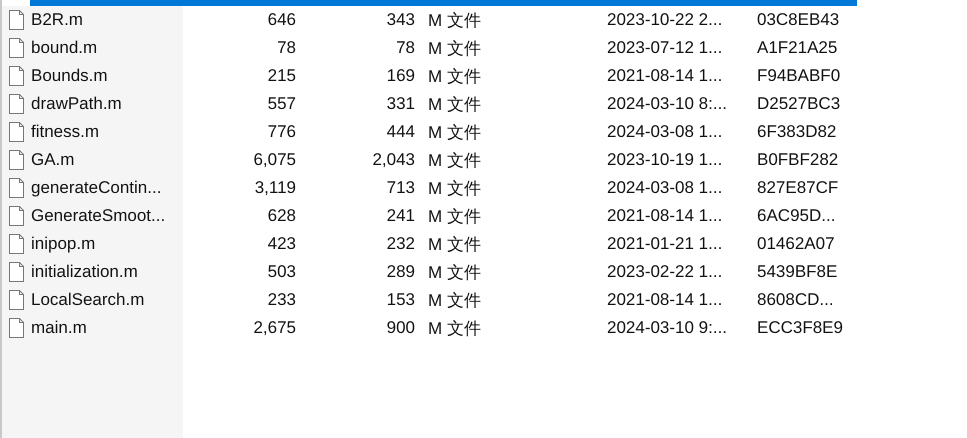  I want to click on packed-size-cell-text: 241, so click(400, 216).